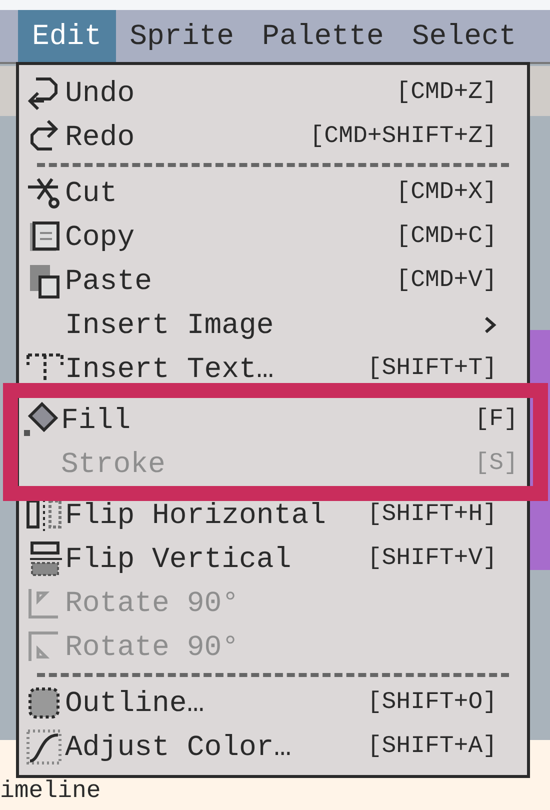  I want to click on menu-item: Adjust Color… [SHIFT+A], so click(273, 747).